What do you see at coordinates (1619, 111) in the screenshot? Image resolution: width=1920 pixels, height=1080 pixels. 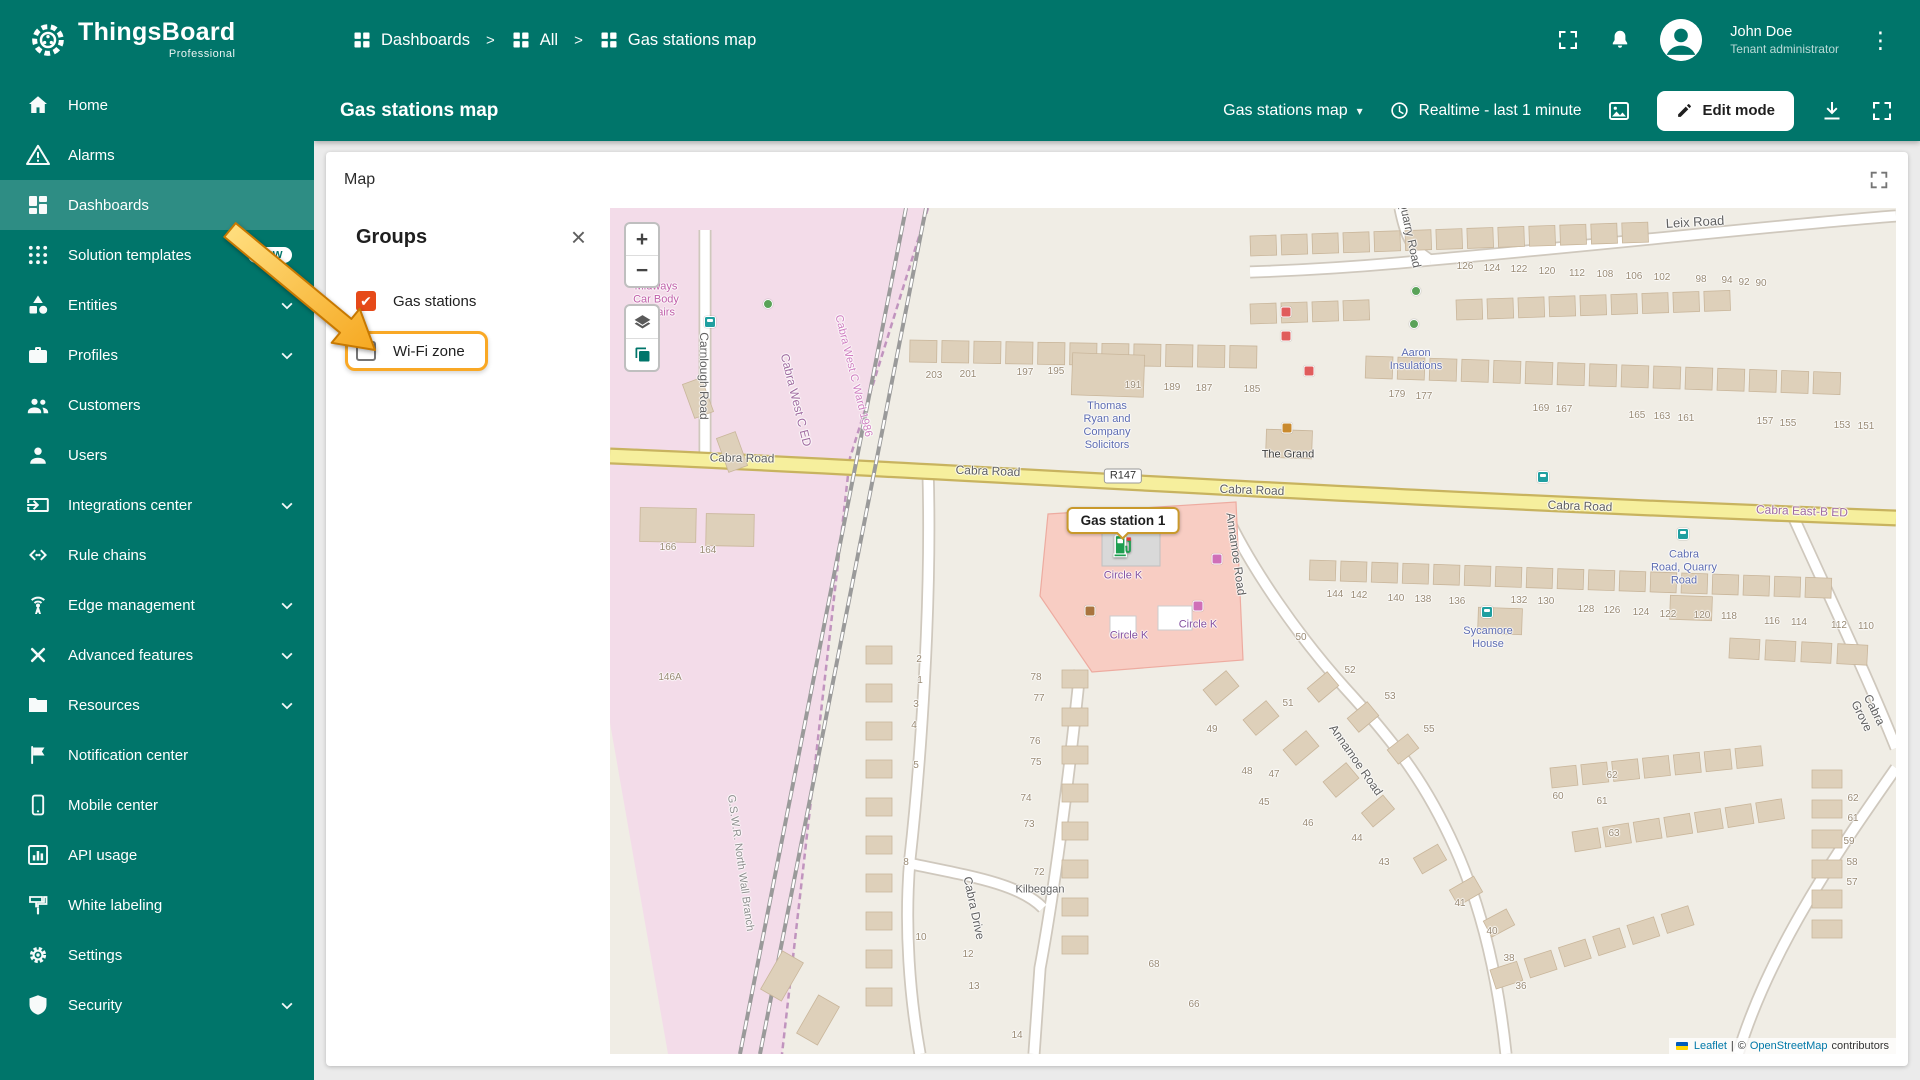 I see `screenshot-image-icon` at bounding box center [1619, 111].